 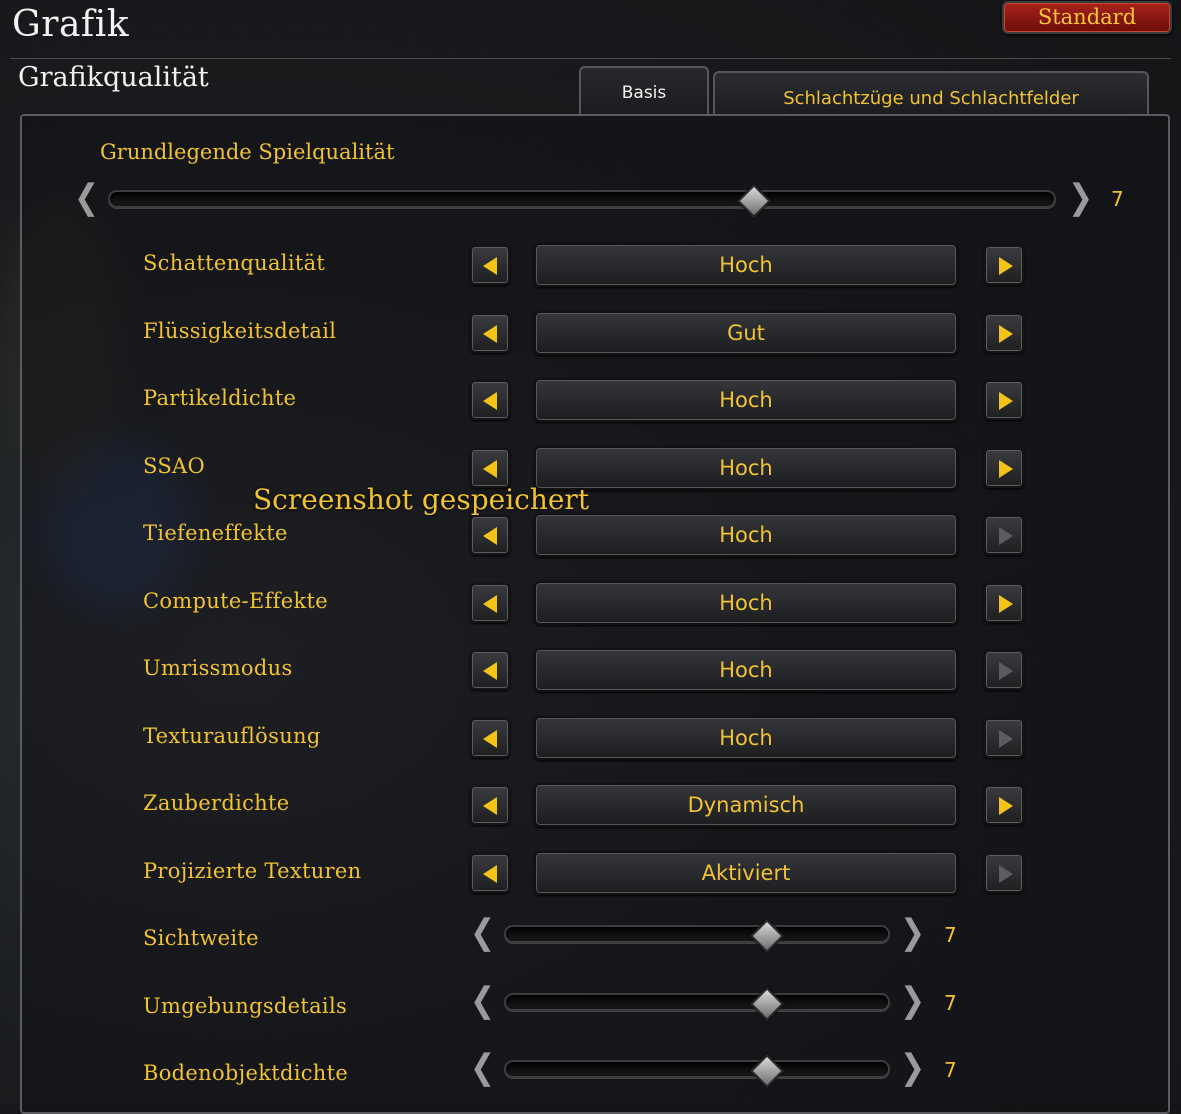 I want to click on setting-label: Tiefeneffekte, so click(x=215, y=533).